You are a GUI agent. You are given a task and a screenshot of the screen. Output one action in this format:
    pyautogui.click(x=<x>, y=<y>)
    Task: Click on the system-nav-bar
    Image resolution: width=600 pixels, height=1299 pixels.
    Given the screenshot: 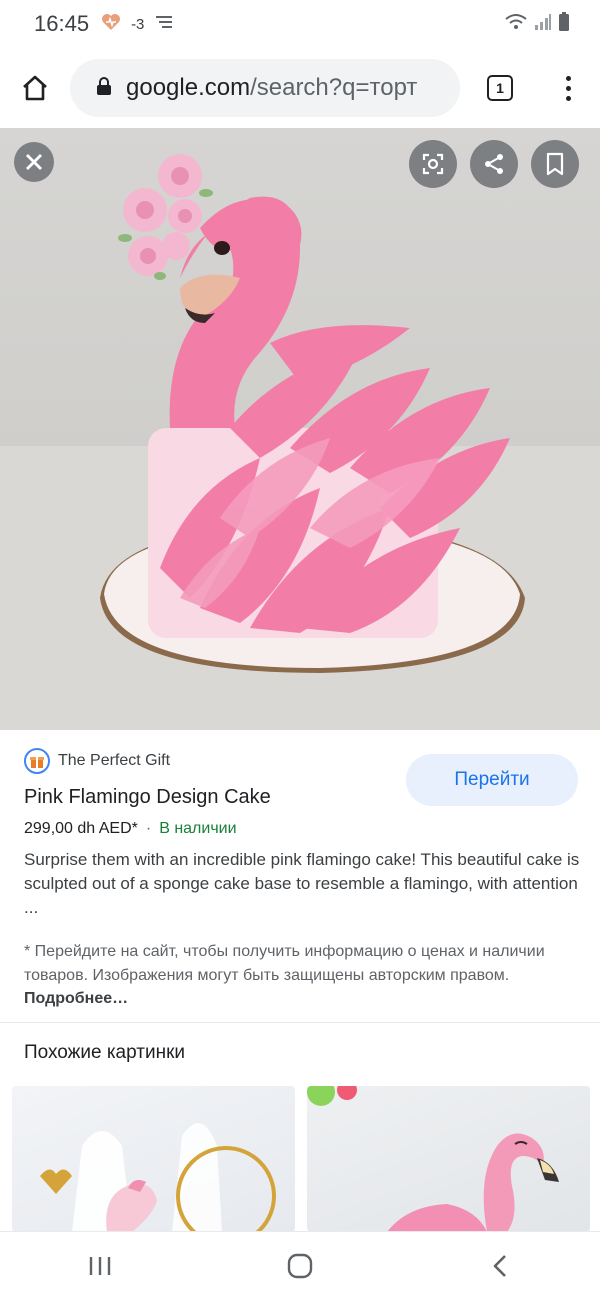 What is the action you would take?
    pyautogui.click(x=300, y=1265)
    